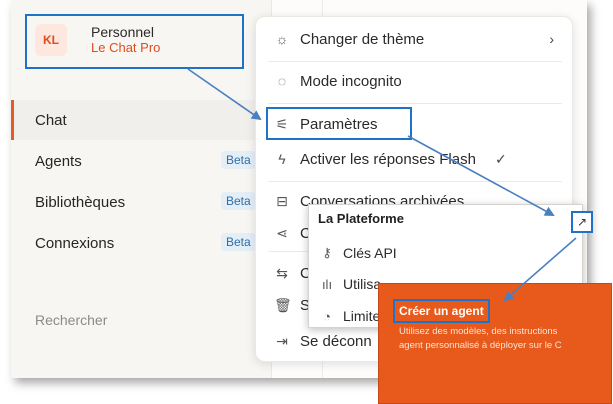 This screenshot has height=404, width=613. What do you see at coordinates (351, 81) in the screenshot?
I see `menu-item-label: Mode incognito` at bounding box center [351, 81].